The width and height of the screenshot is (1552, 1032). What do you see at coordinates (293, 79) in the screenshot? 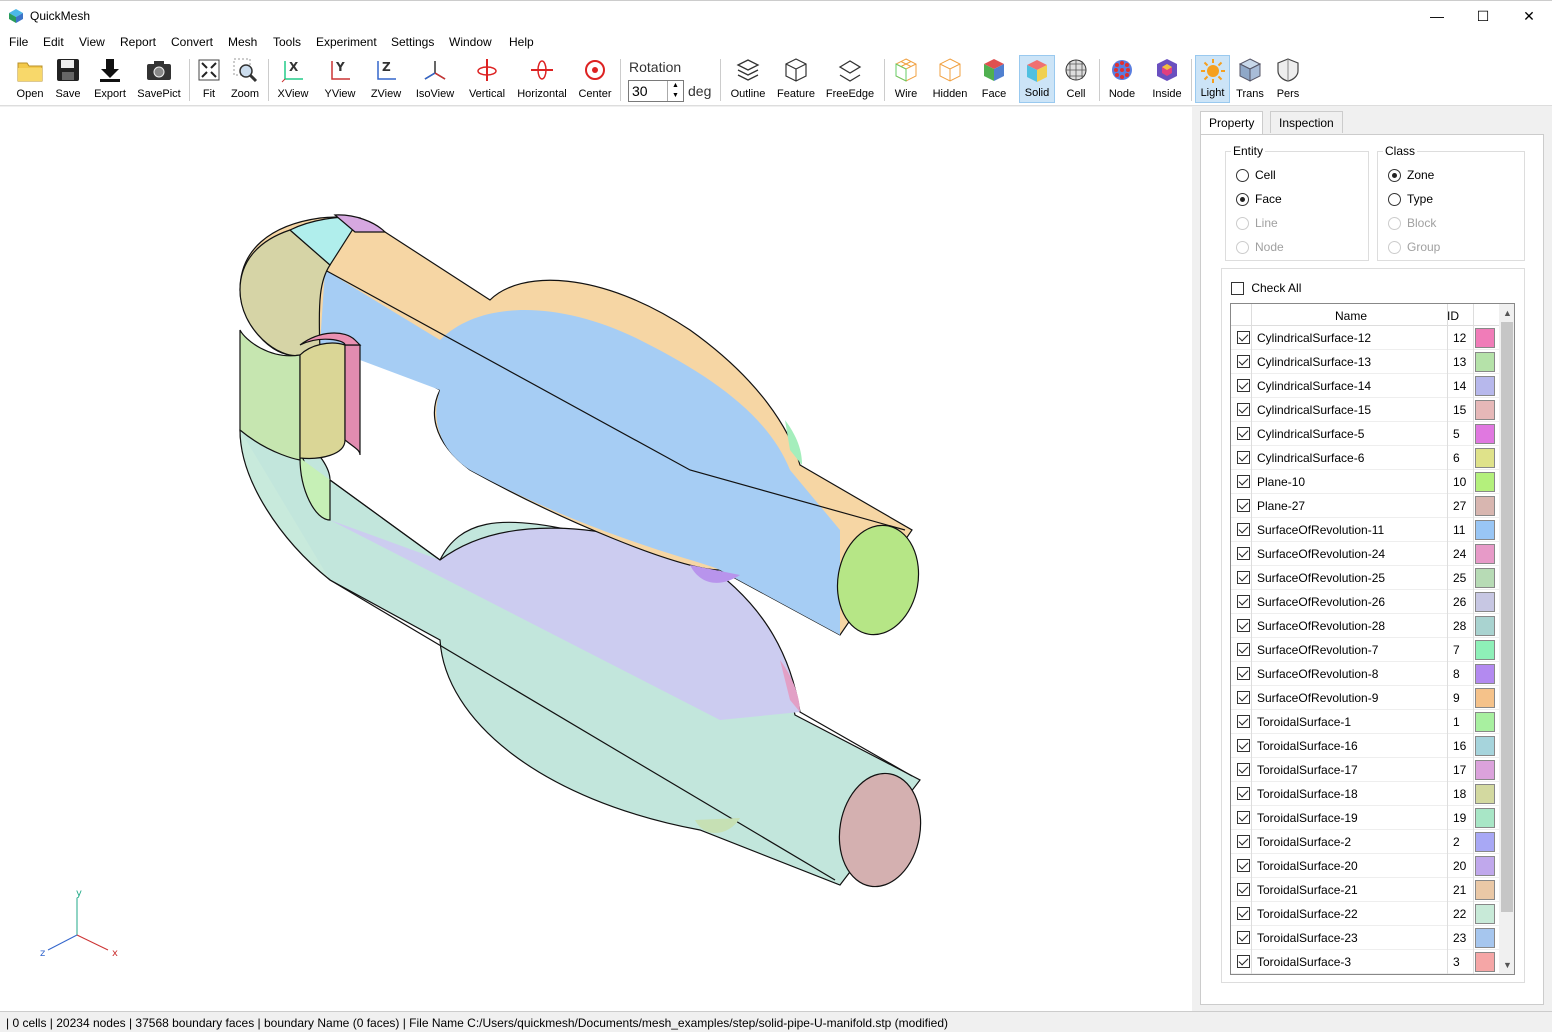
I see `xview-button: X XView` at bounding box center [293, 79].